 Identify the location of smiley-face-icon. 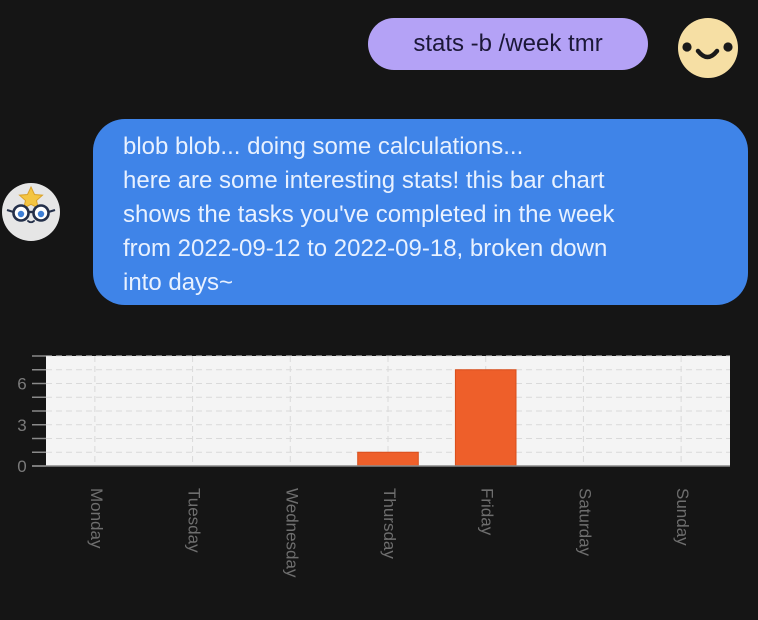
(707, 51).